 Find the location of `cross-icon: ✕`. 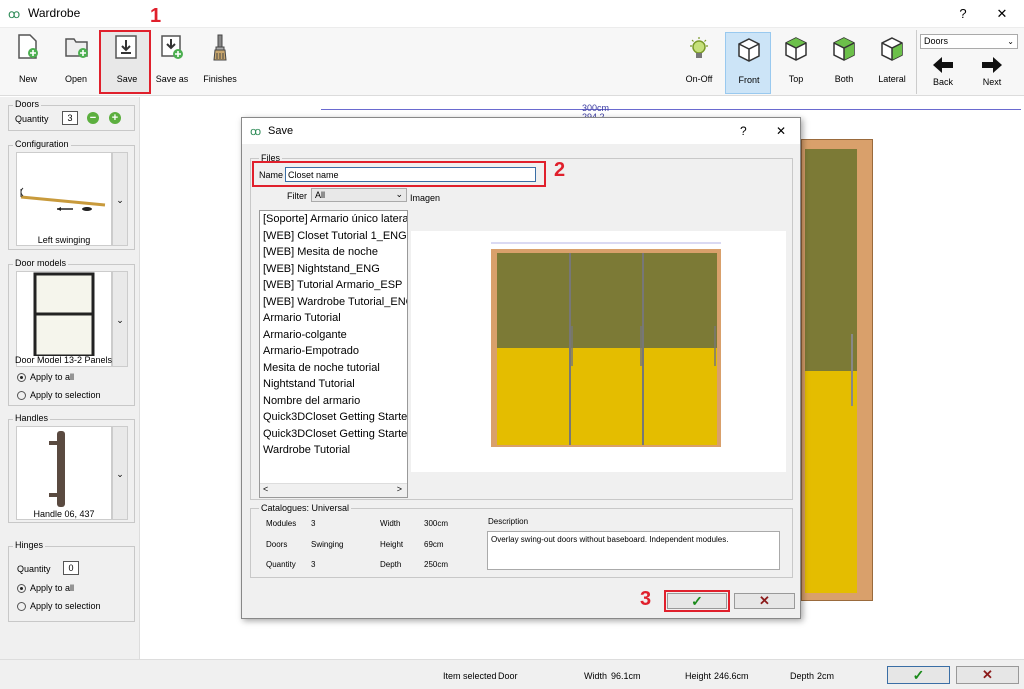

cross-icon: ✕ is located at coordinates (987, 674).